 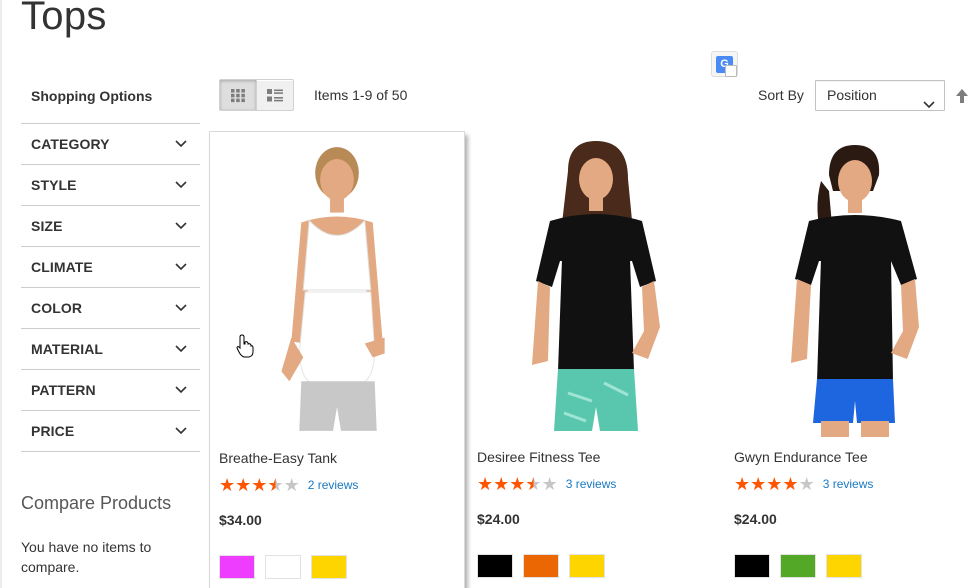 I want to click on filter-label: PRICE, so click(x=53, y=431).